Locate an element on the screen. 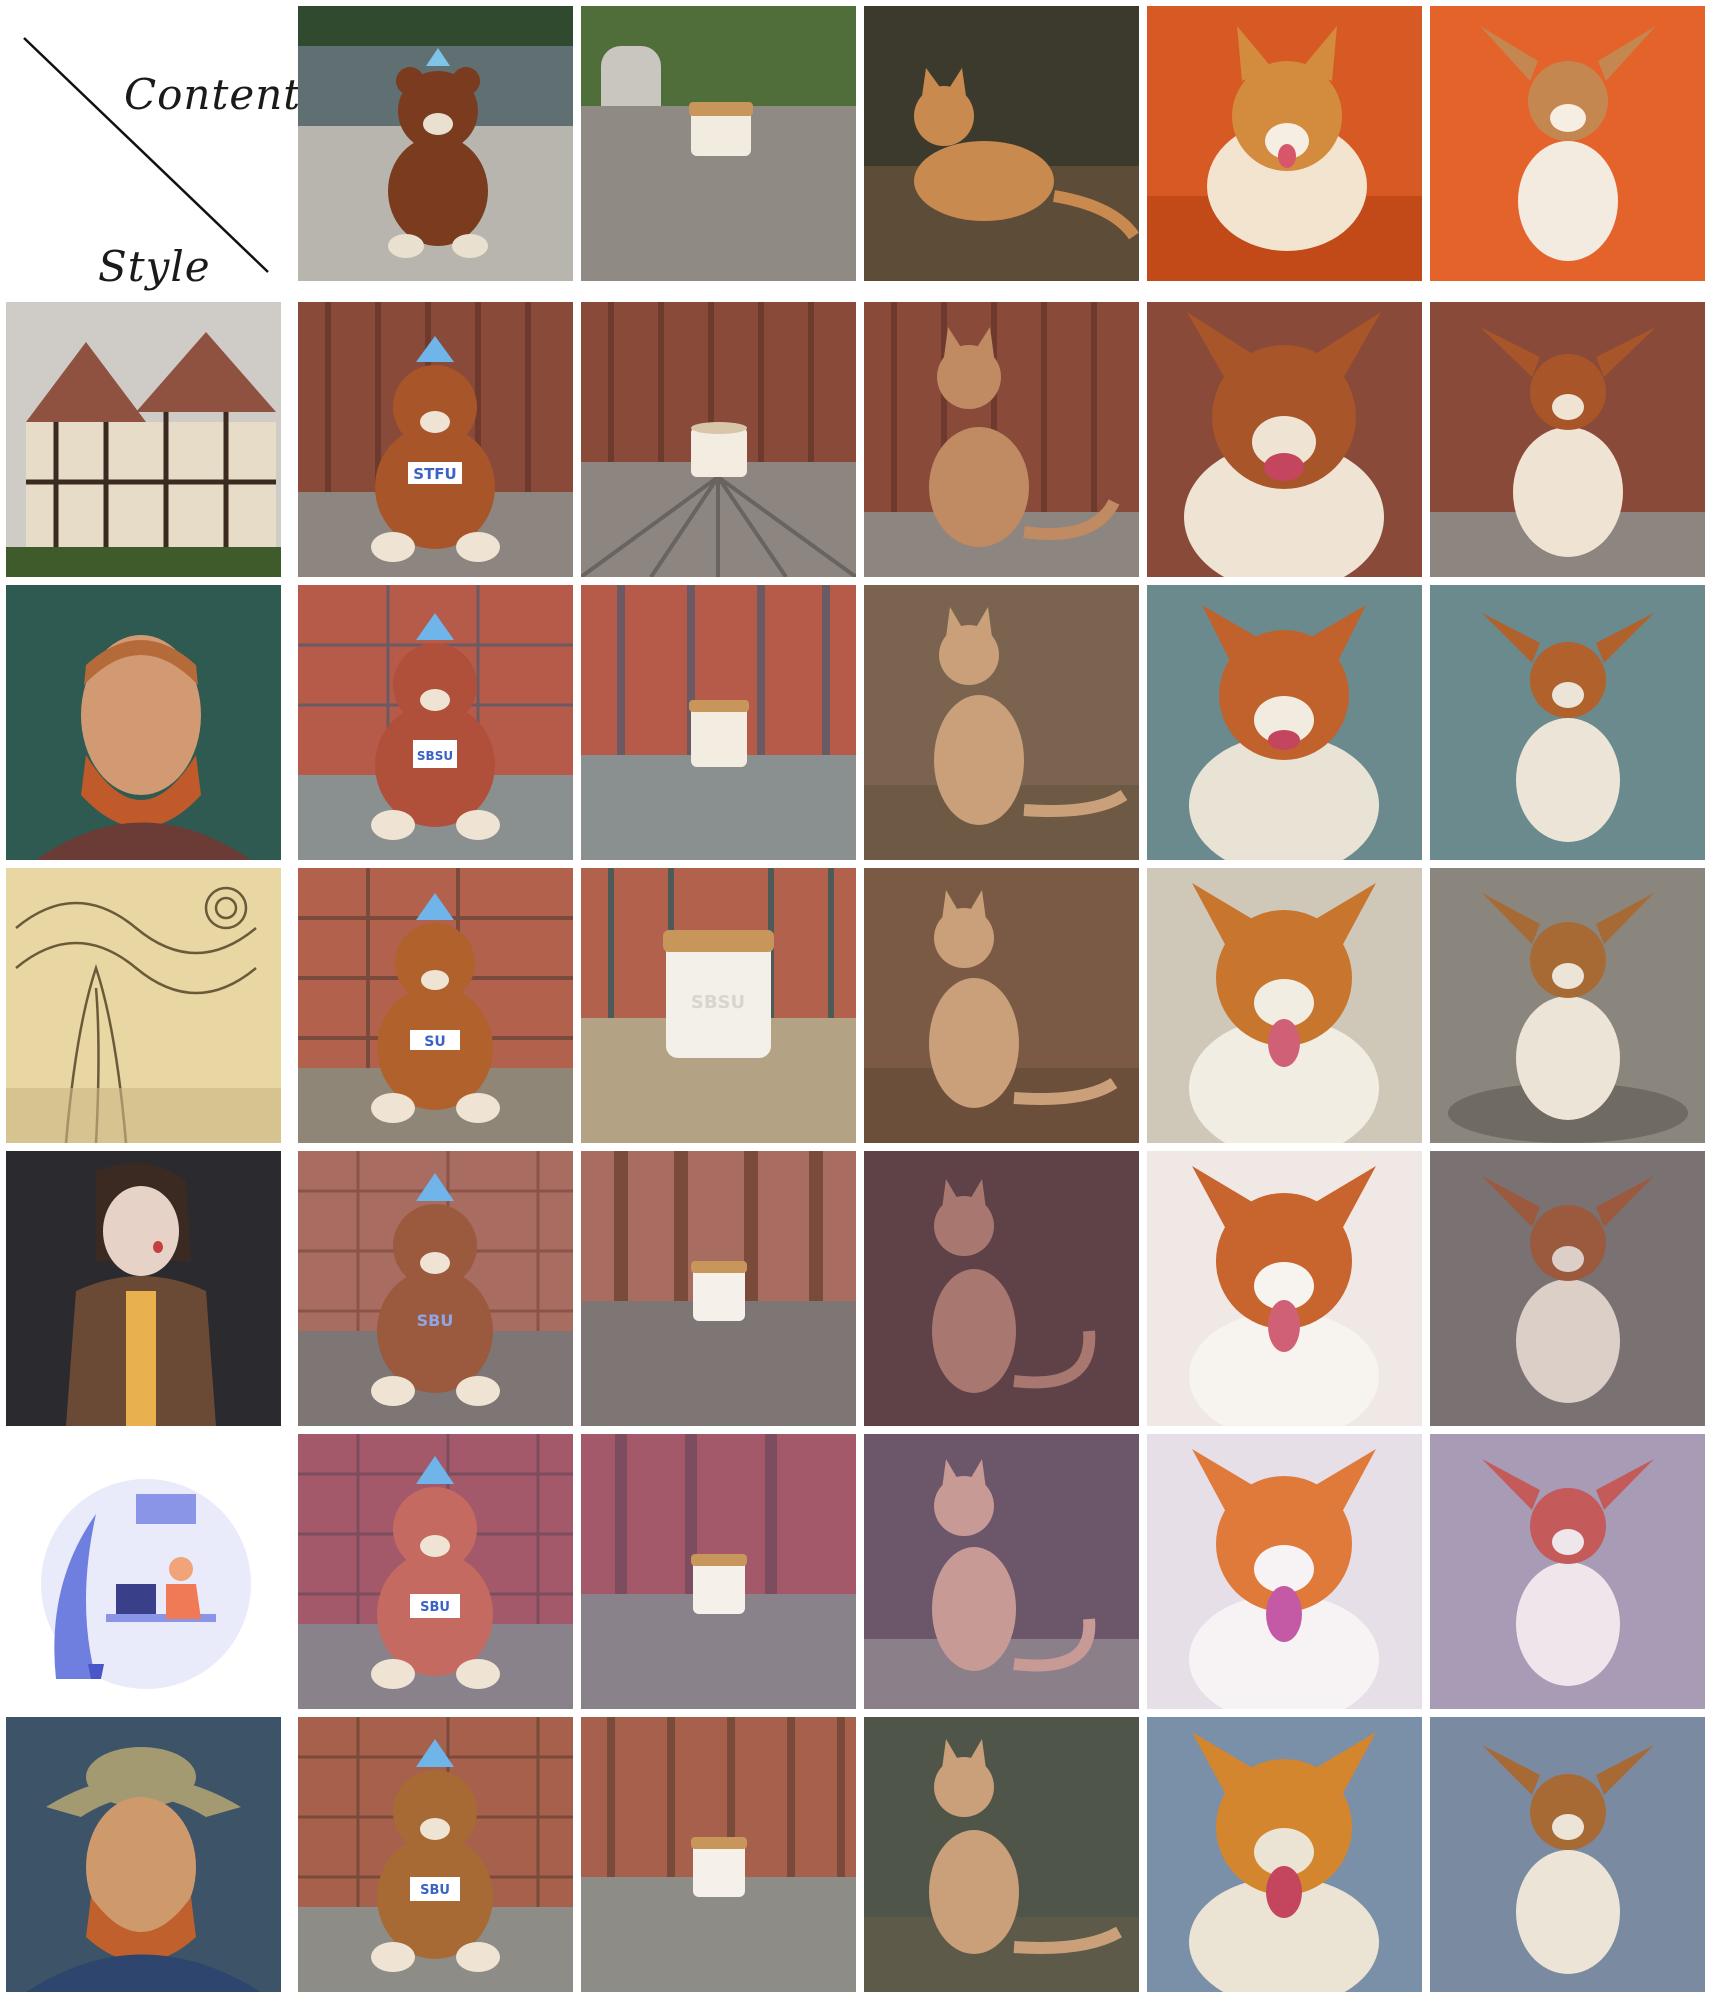 This screenshot has width=1721, height=2002. result-3d-candle-jar is located at coordinates (718, 1288).